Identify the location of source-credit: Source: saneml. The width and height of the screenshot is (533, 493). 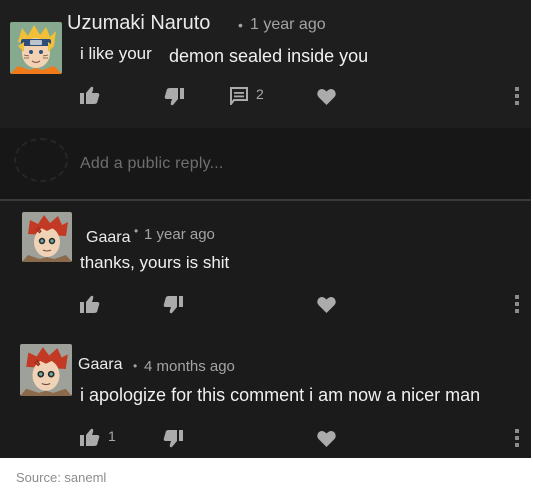
(61, 477).